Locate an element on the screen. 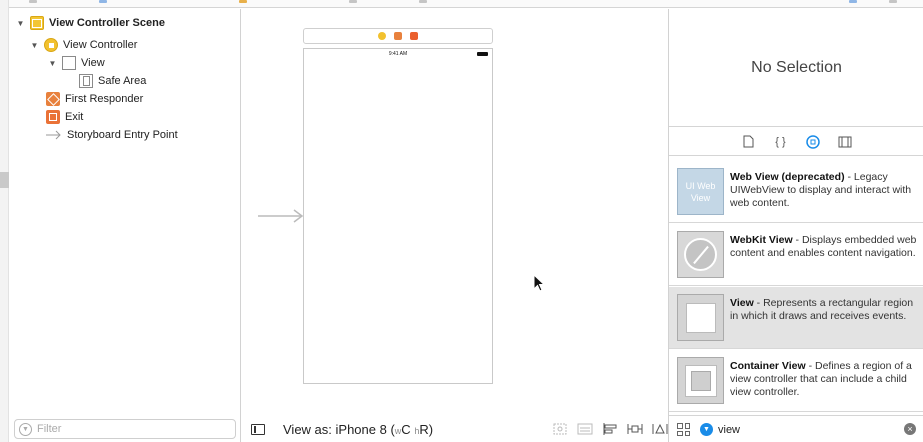  left-gutter is located at coordinates (4, 221).